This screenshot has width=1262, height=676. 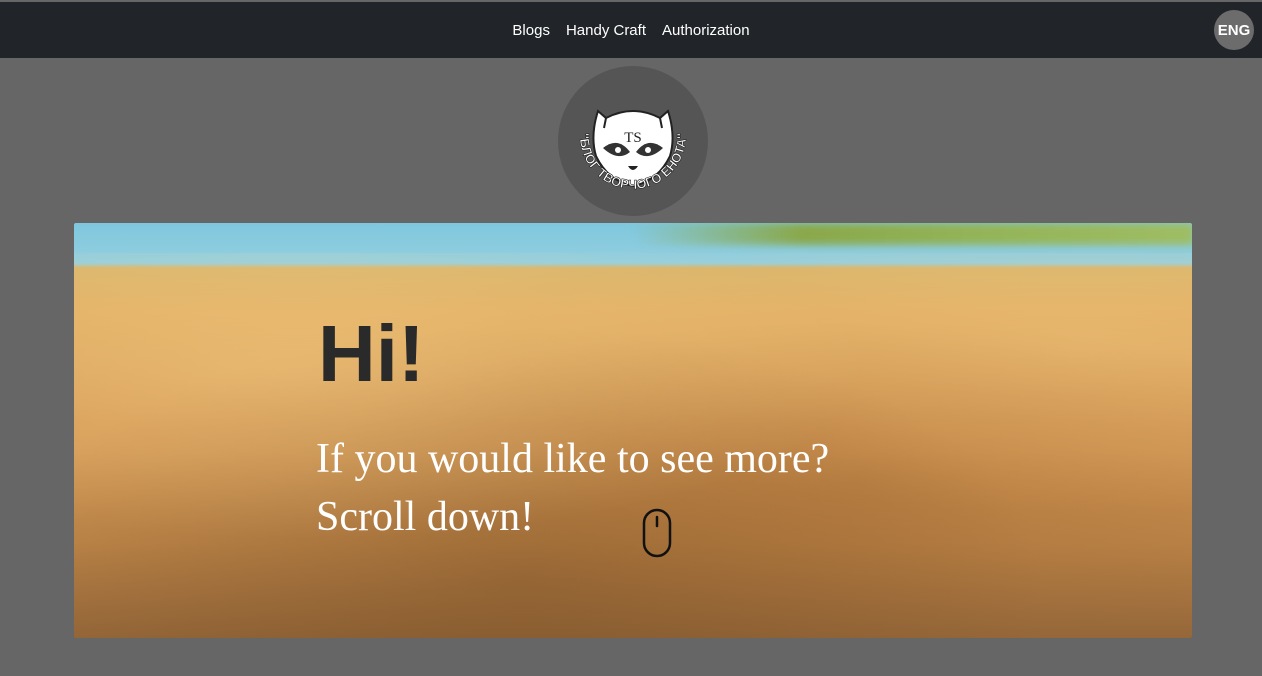 I want to click on hero-title: Hi!, so click(x=371, y=353).